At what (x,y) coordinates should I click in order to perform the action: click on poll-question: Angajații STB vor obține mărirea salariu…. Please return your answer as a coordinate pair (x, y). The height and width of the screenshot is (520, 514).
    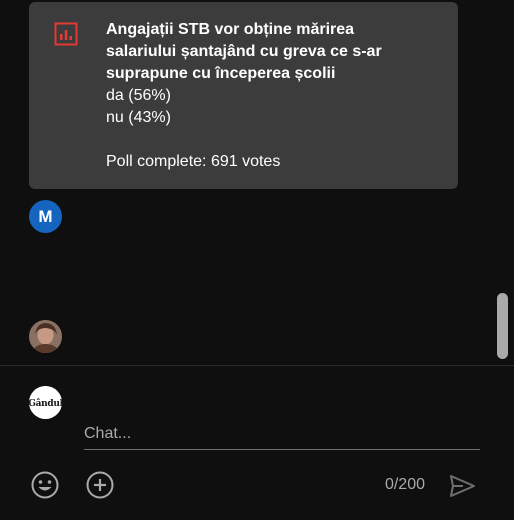
    Looking at the image, I should click on (244, 51).